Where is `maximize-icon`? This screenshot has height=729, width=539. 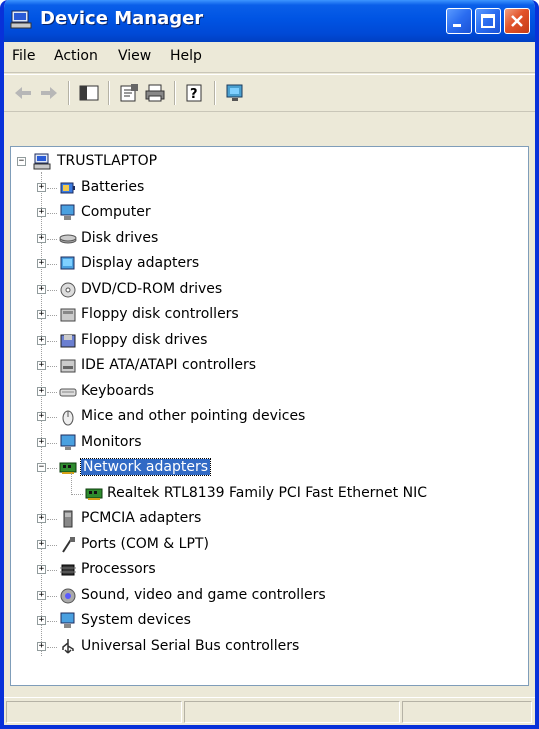
maximize-icon is located at coordinates (488, 21).